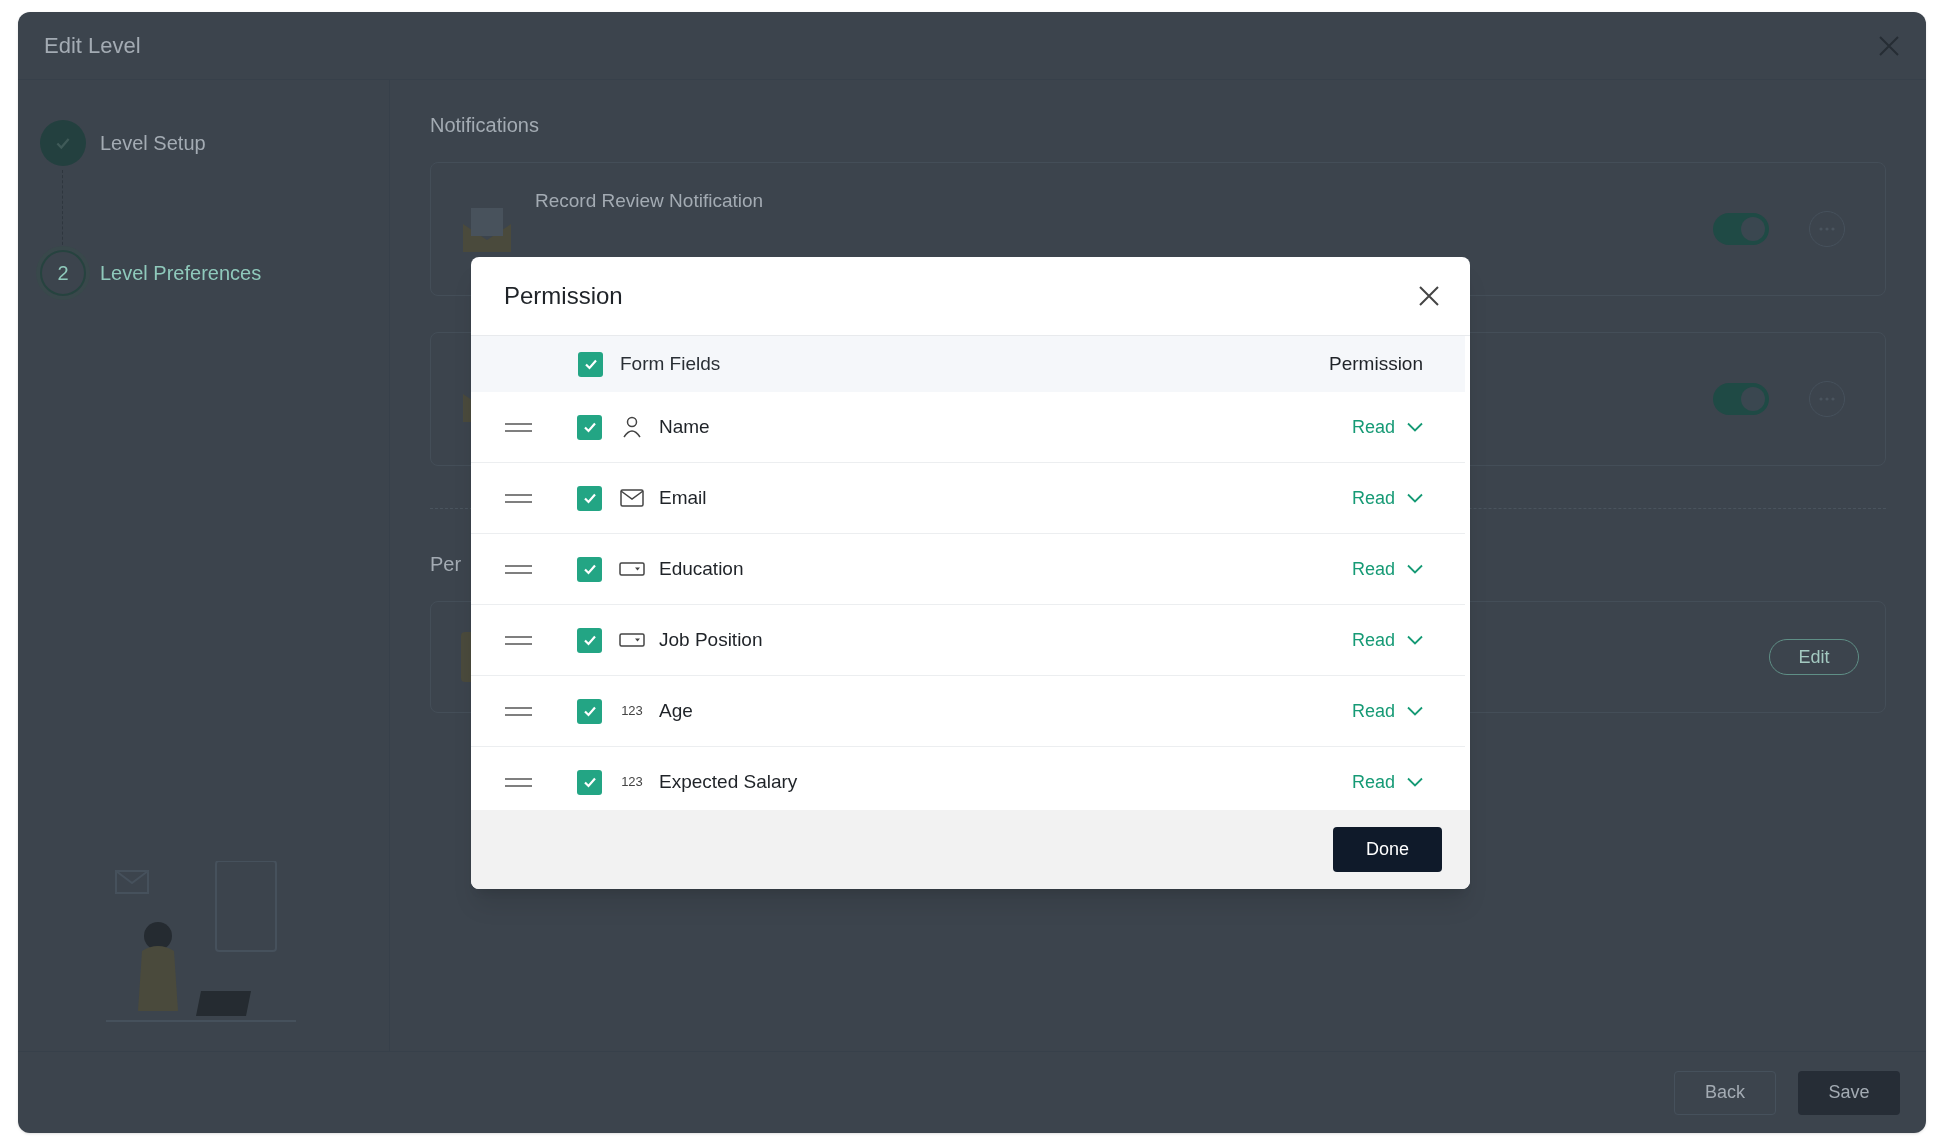 The width and height of the screenshot is (1944, 1146). I want to click on field-name: Education, so click(701, 568).